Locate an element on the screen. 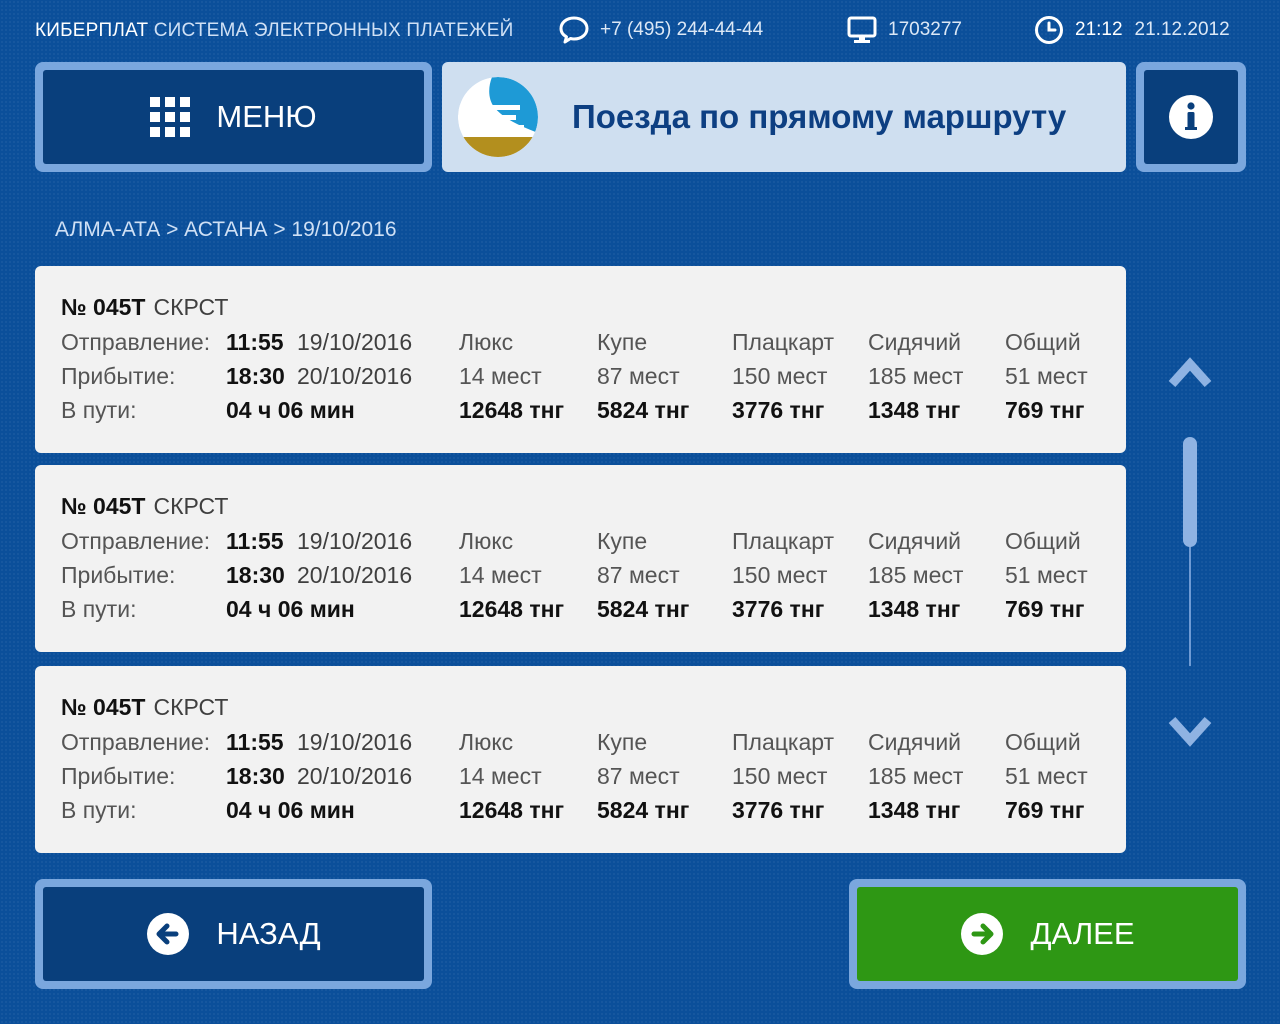 Image resolution: width=1280 pixels, height=1024 pixels. terminal-id: 1703277 is located at coordinates (925, 29).